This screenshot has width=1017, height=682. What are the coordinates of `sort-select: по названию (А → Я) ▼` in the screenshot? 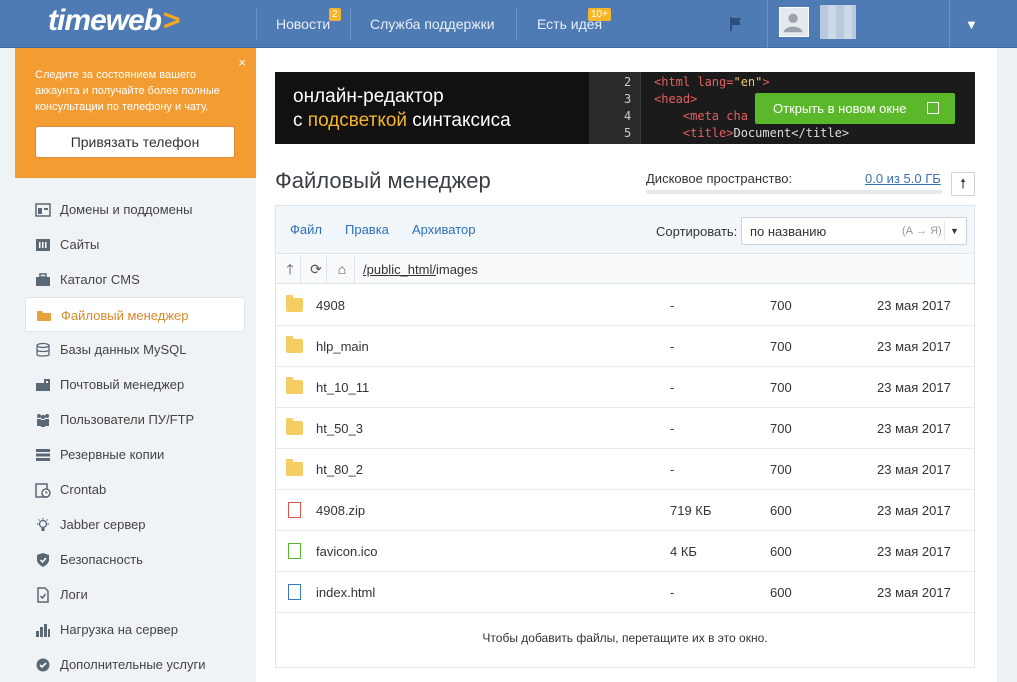 It's located at (854, 231).